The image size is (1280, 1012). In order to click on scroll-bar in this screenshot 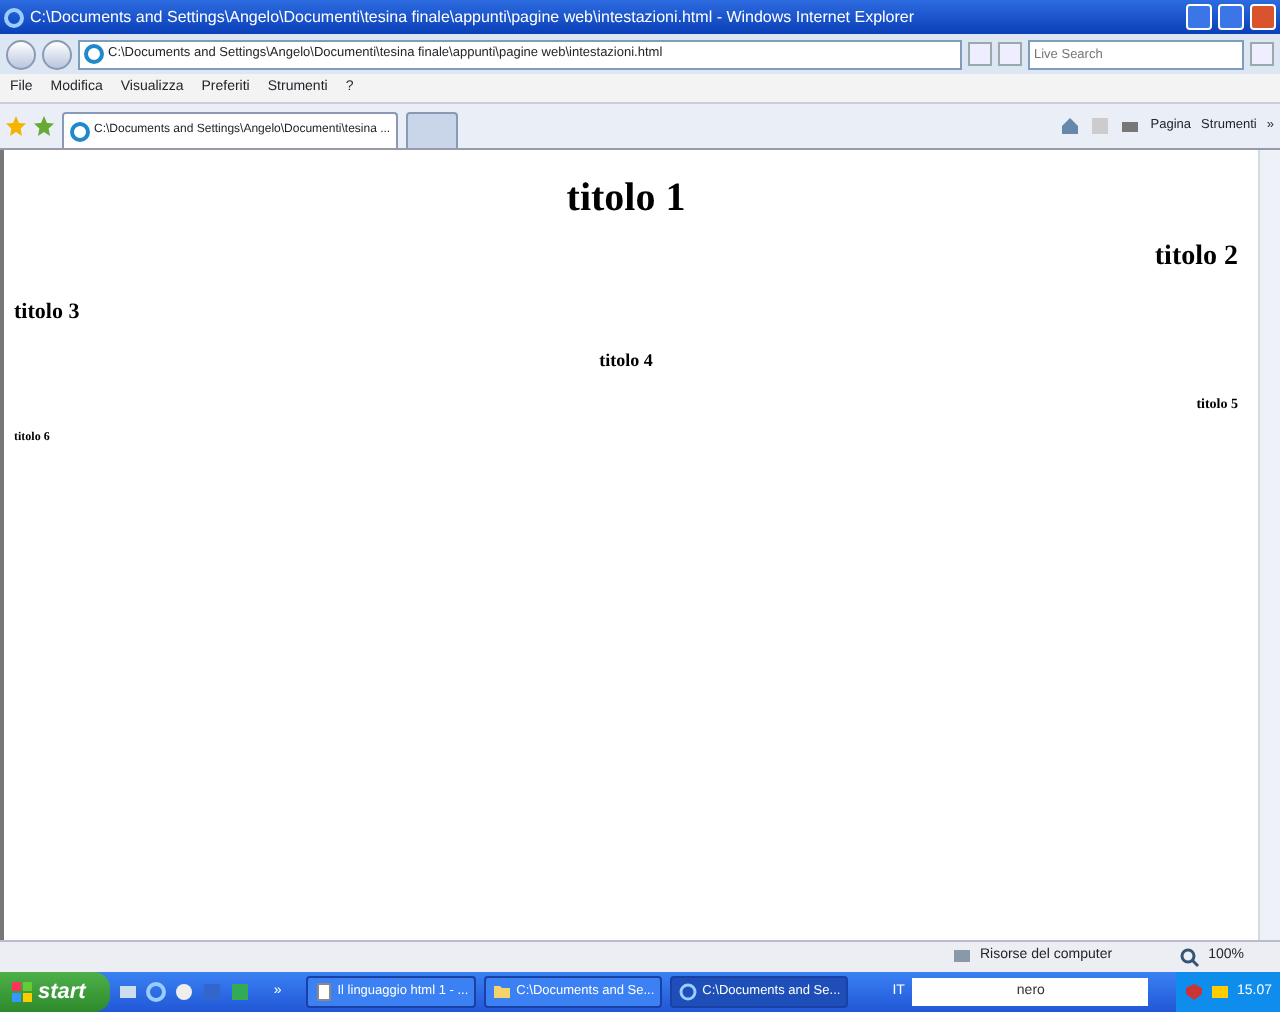, I will do `click(1269, 545)`.